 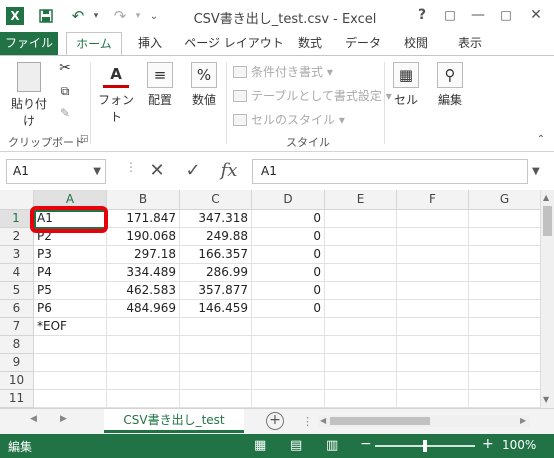 I want to click on scroll-thumb, so click(x=380, y=421).